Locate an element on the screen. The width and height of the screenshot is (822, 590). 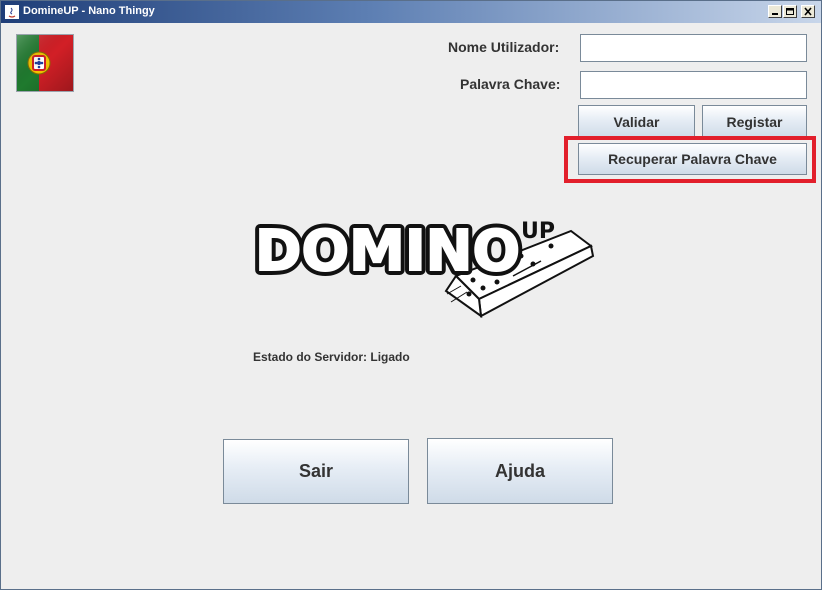
username-label: Nome Utilizador: is located at coordinates (504, 47).